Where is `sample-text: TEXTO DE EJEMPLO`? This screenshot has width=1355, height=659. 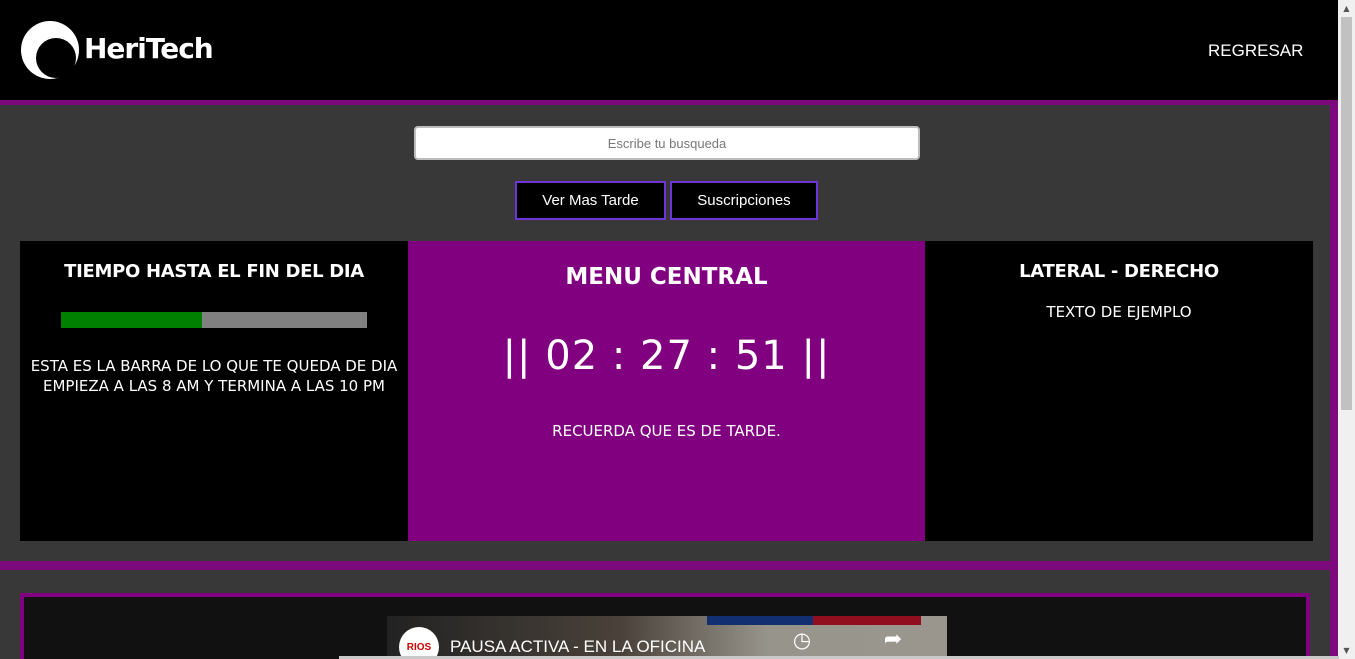 sample-text: TEXTO DE EJEMPLO is located at coordinates (1119, 312).